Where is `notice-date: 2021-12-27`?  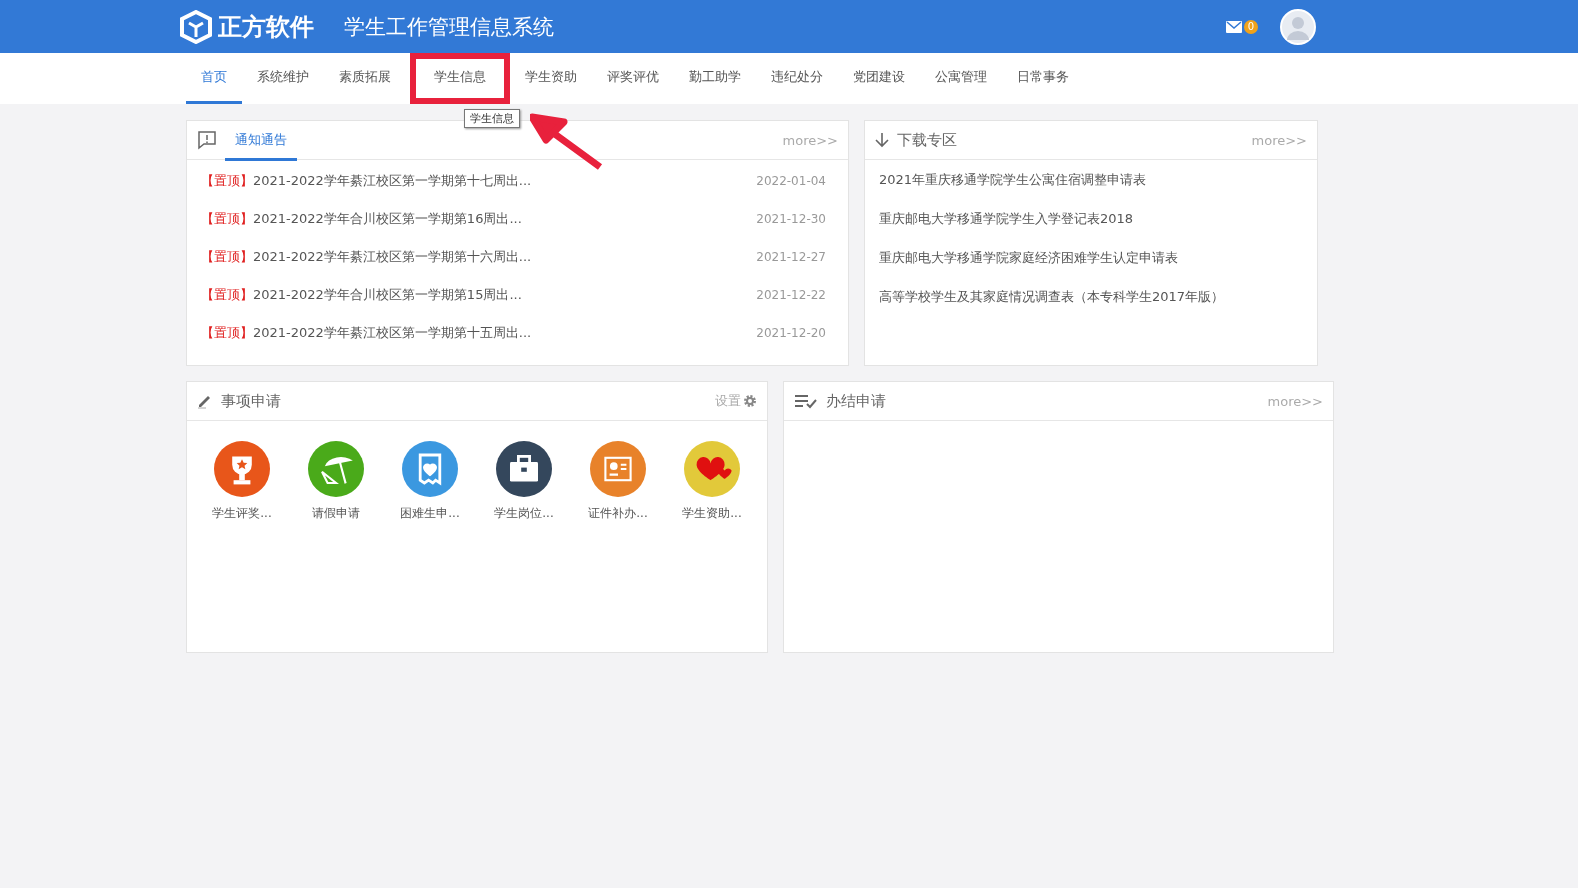
notice-date: 2021-12-27 is located at coordinates (791, 257).